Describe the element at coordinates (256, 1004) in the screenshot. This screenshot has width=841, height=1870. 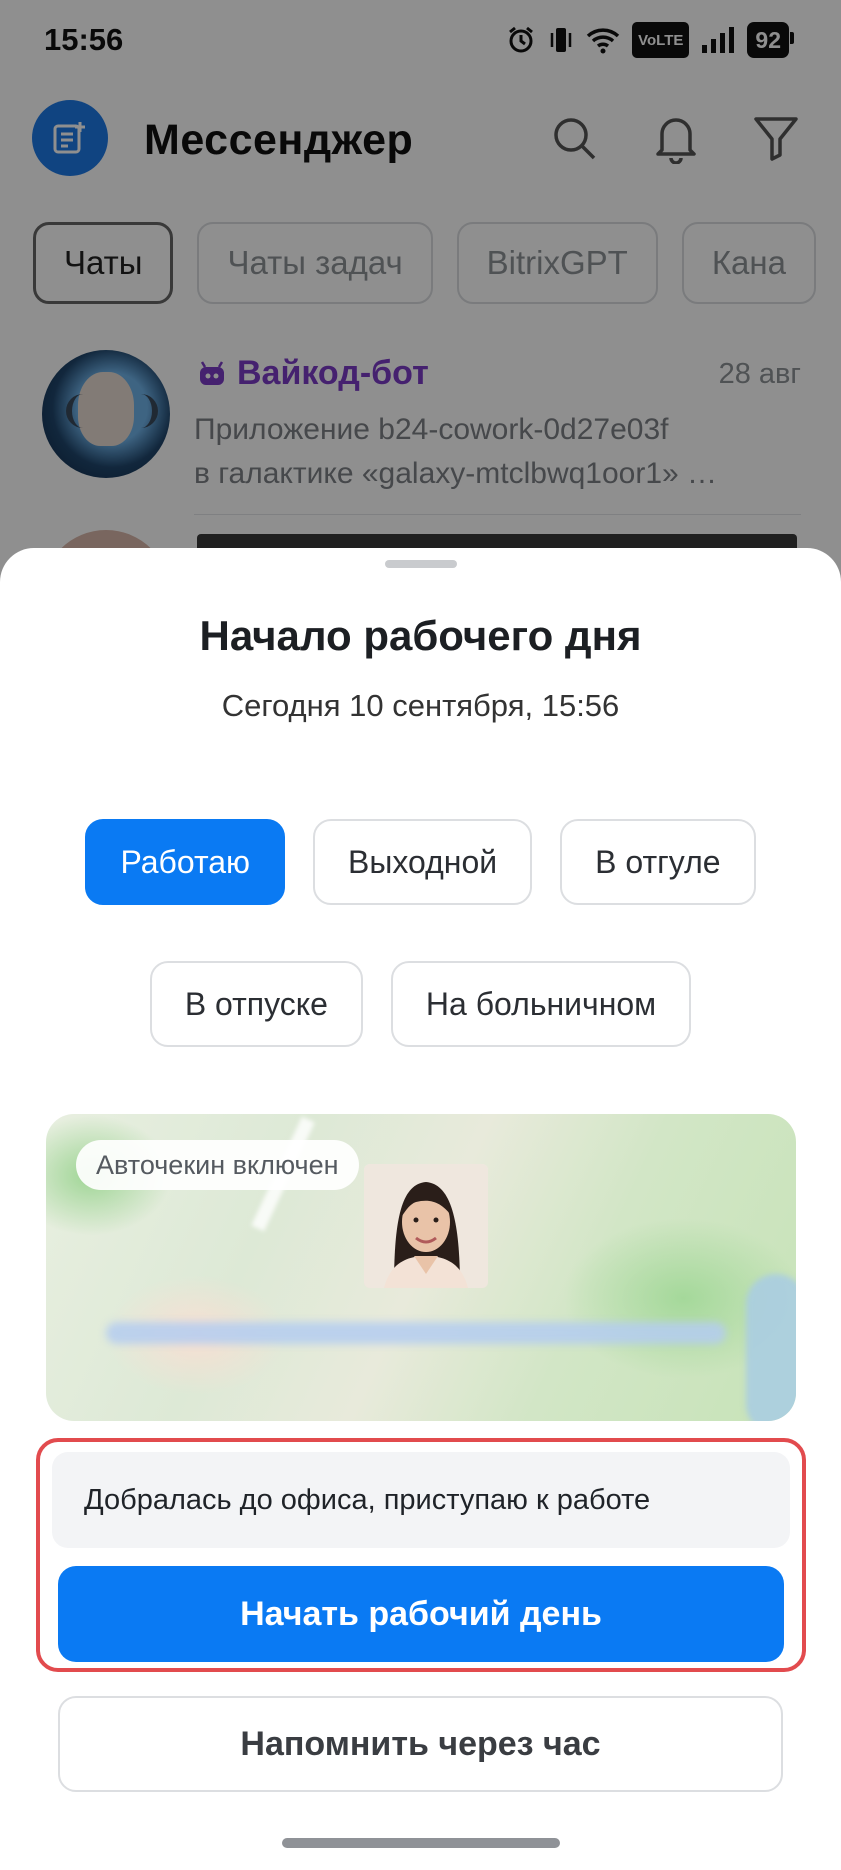
I see `status-chip-vacation: В отпуске` at that location.